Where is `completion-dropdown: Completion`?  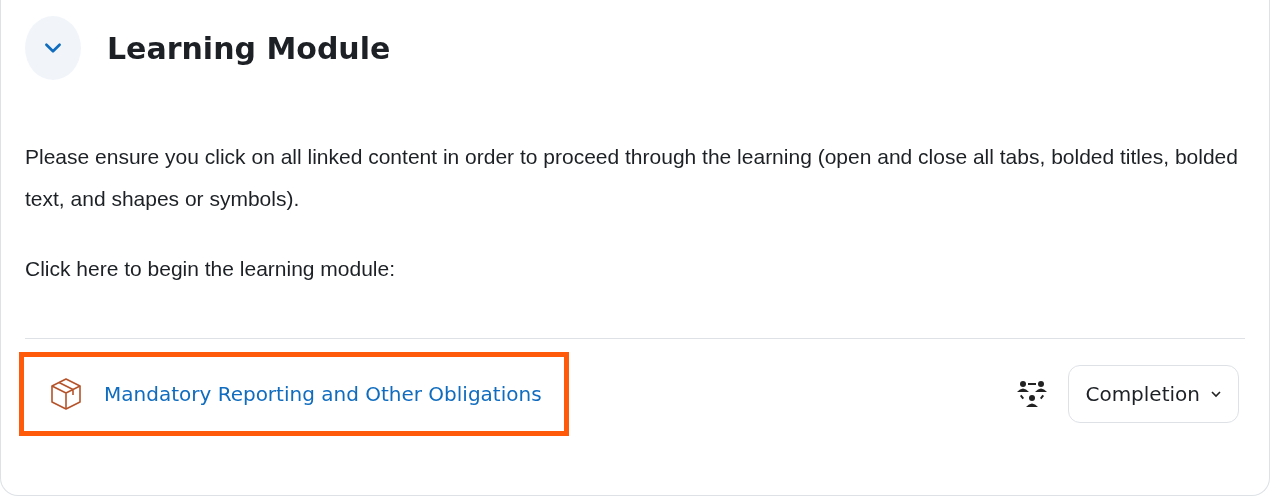
completion-dropdown: Completion is located at coordinates (1153, 394).